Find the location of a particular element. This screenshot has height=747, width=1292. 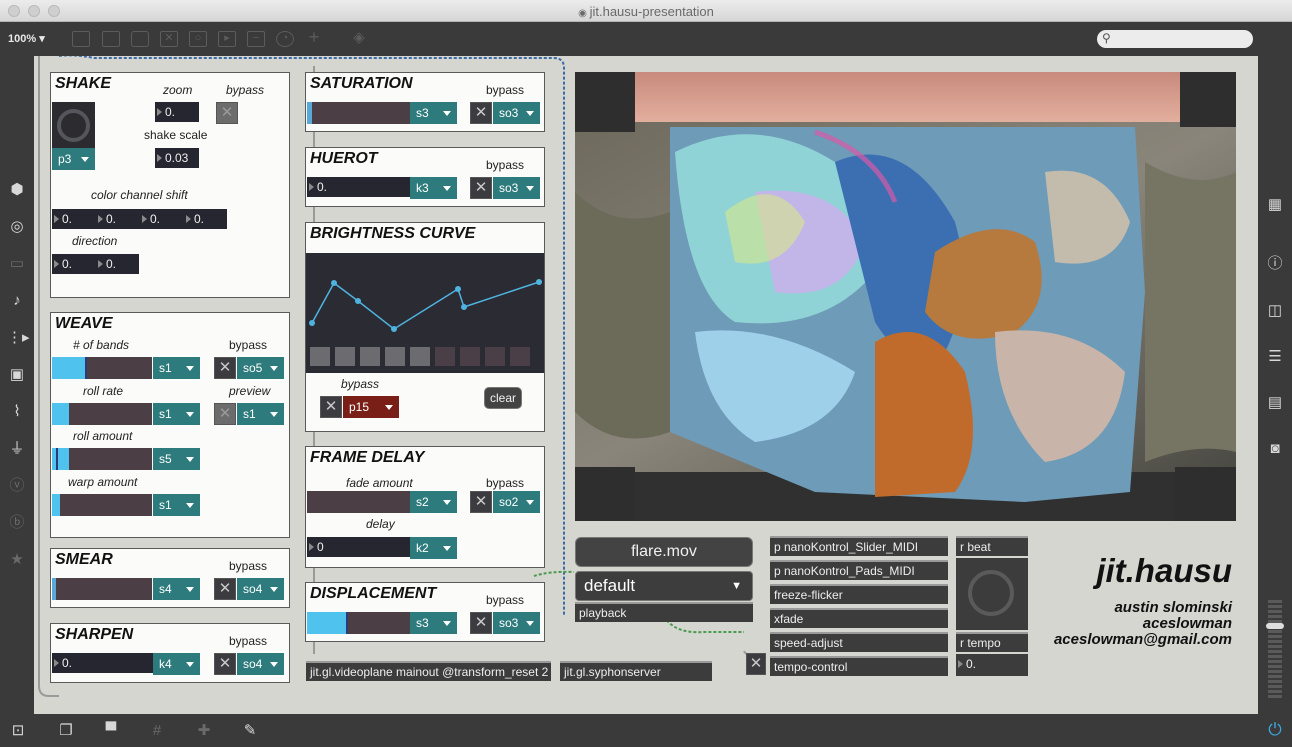

freeze-flicker-object: freeze-flicker is located at coordinates (859, 594).